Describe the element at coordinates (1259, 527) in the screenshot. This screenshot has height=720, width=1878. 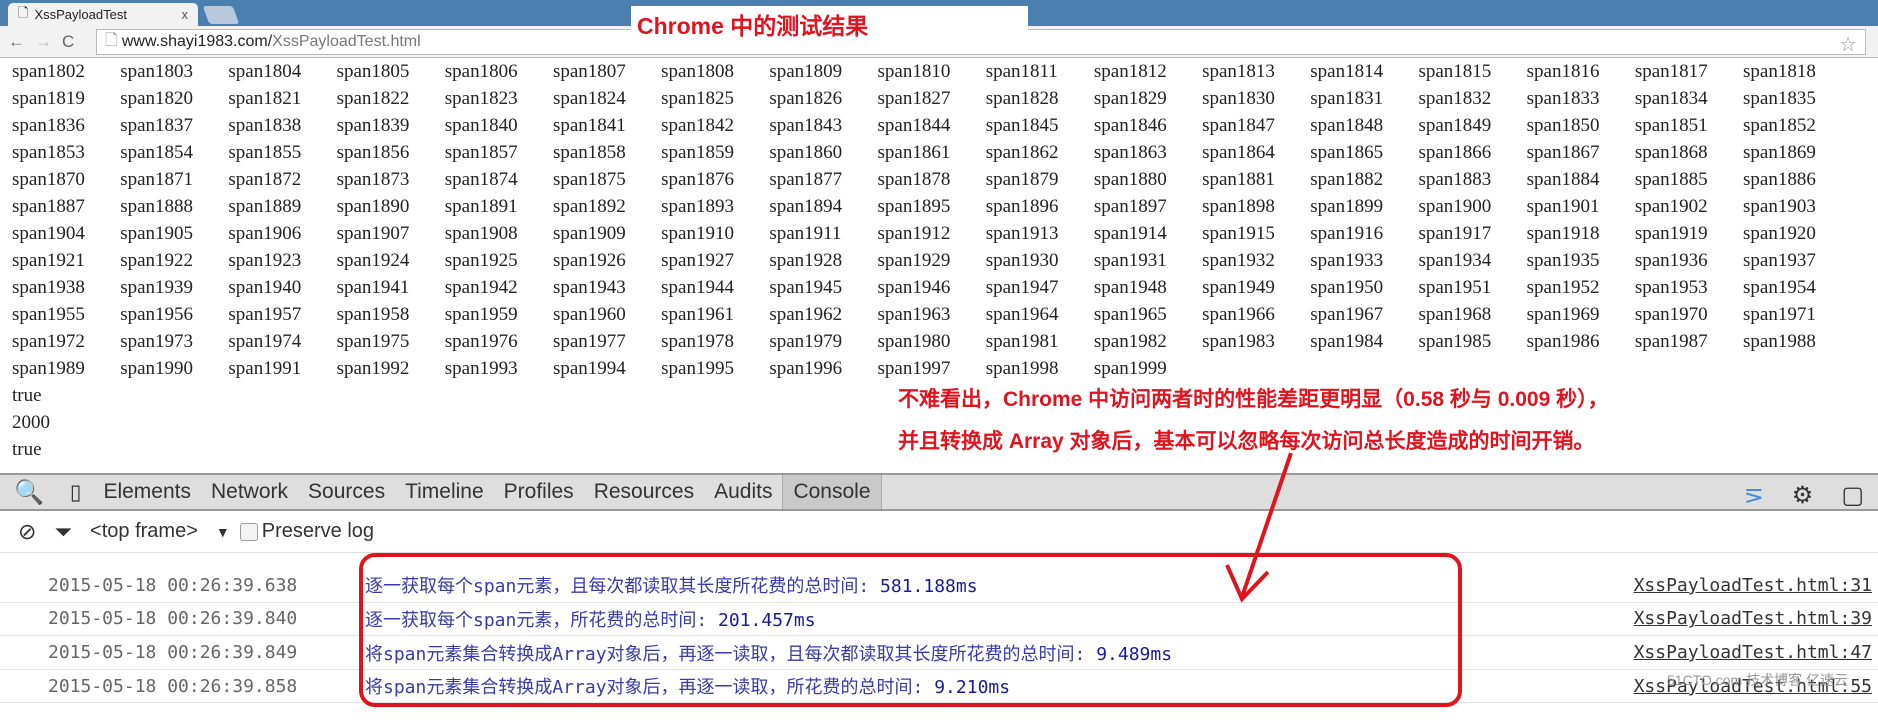
I see `annotation-arrow` at that location.